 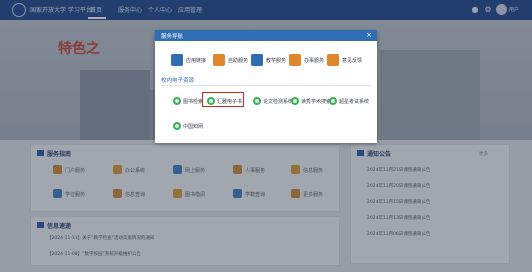 I want to click on resource-label: 中国知网, so click(x=193, y=127).